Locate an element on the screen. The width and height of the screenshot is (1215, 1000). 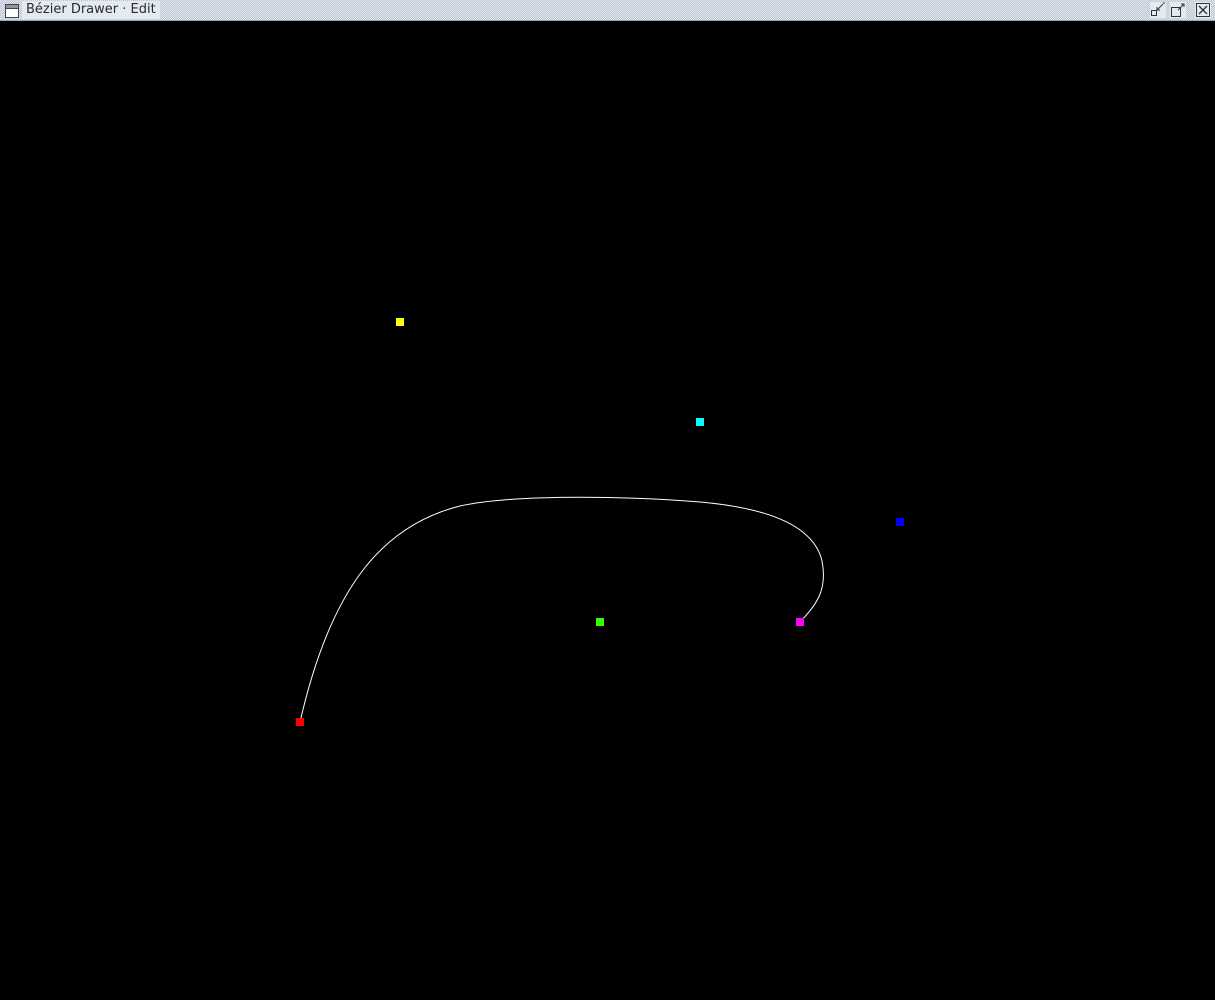
iconify-button is located at coordinates (1158, 10).